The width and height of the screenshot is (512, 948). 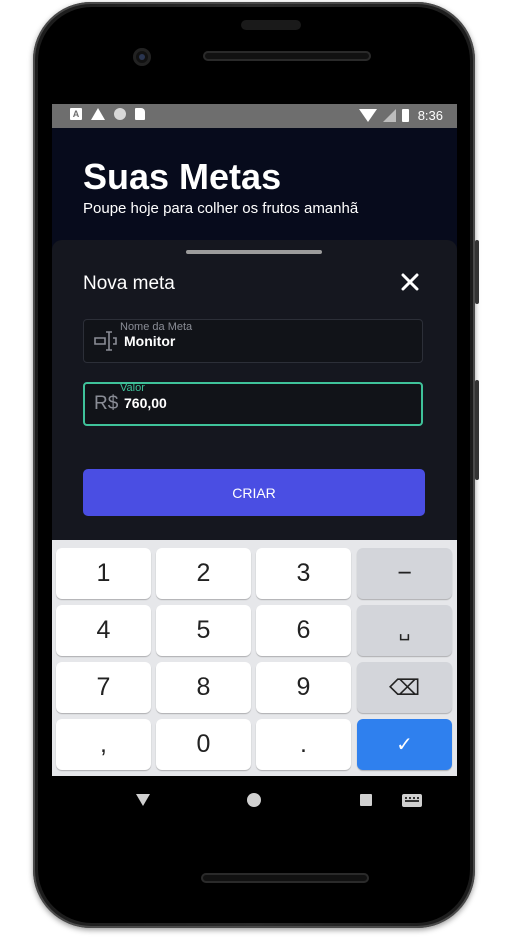 I want to click on battery-icon, so click(x=405, y=115).